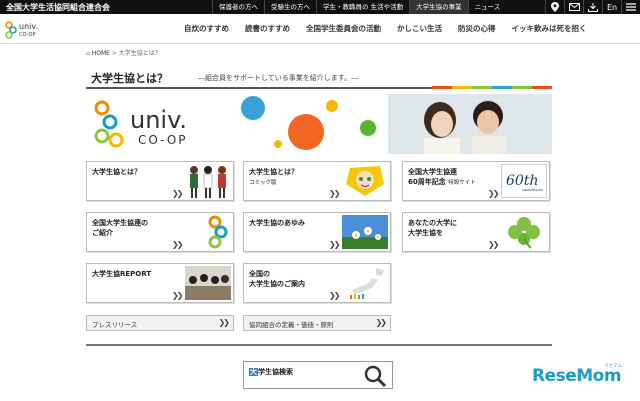 Image resolution: width=640 pixels, height=401 pixels. I want to click on badge-60th-text: 60th, so click(522, 181).